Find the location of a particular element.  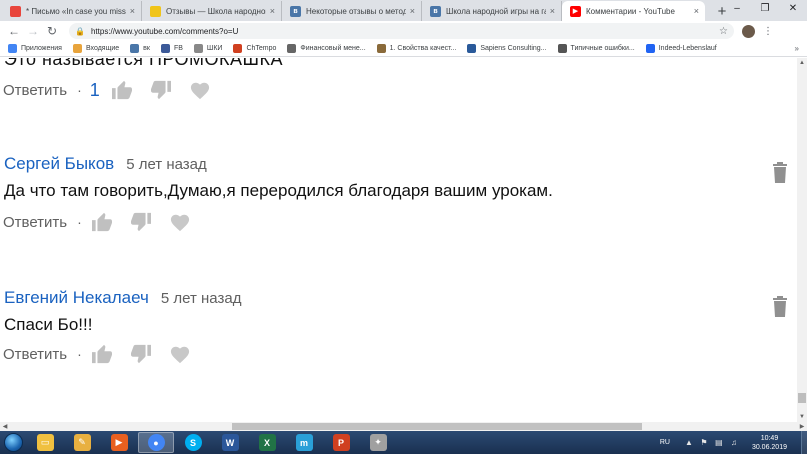

facebook-icon is located at coordinates (165, 48).